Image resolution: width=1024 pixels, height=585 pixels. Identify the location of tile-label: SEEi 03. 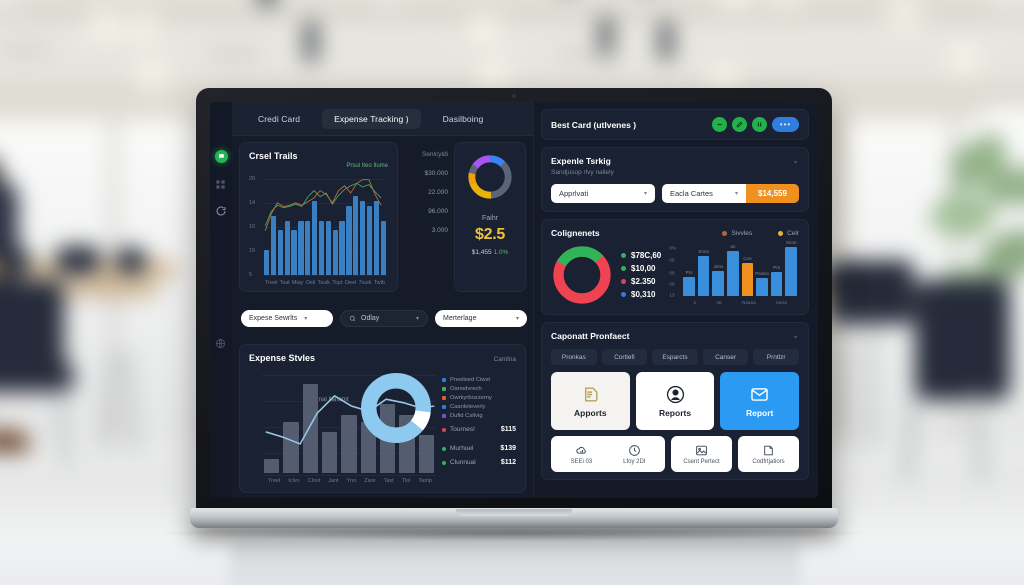
(581, 461).